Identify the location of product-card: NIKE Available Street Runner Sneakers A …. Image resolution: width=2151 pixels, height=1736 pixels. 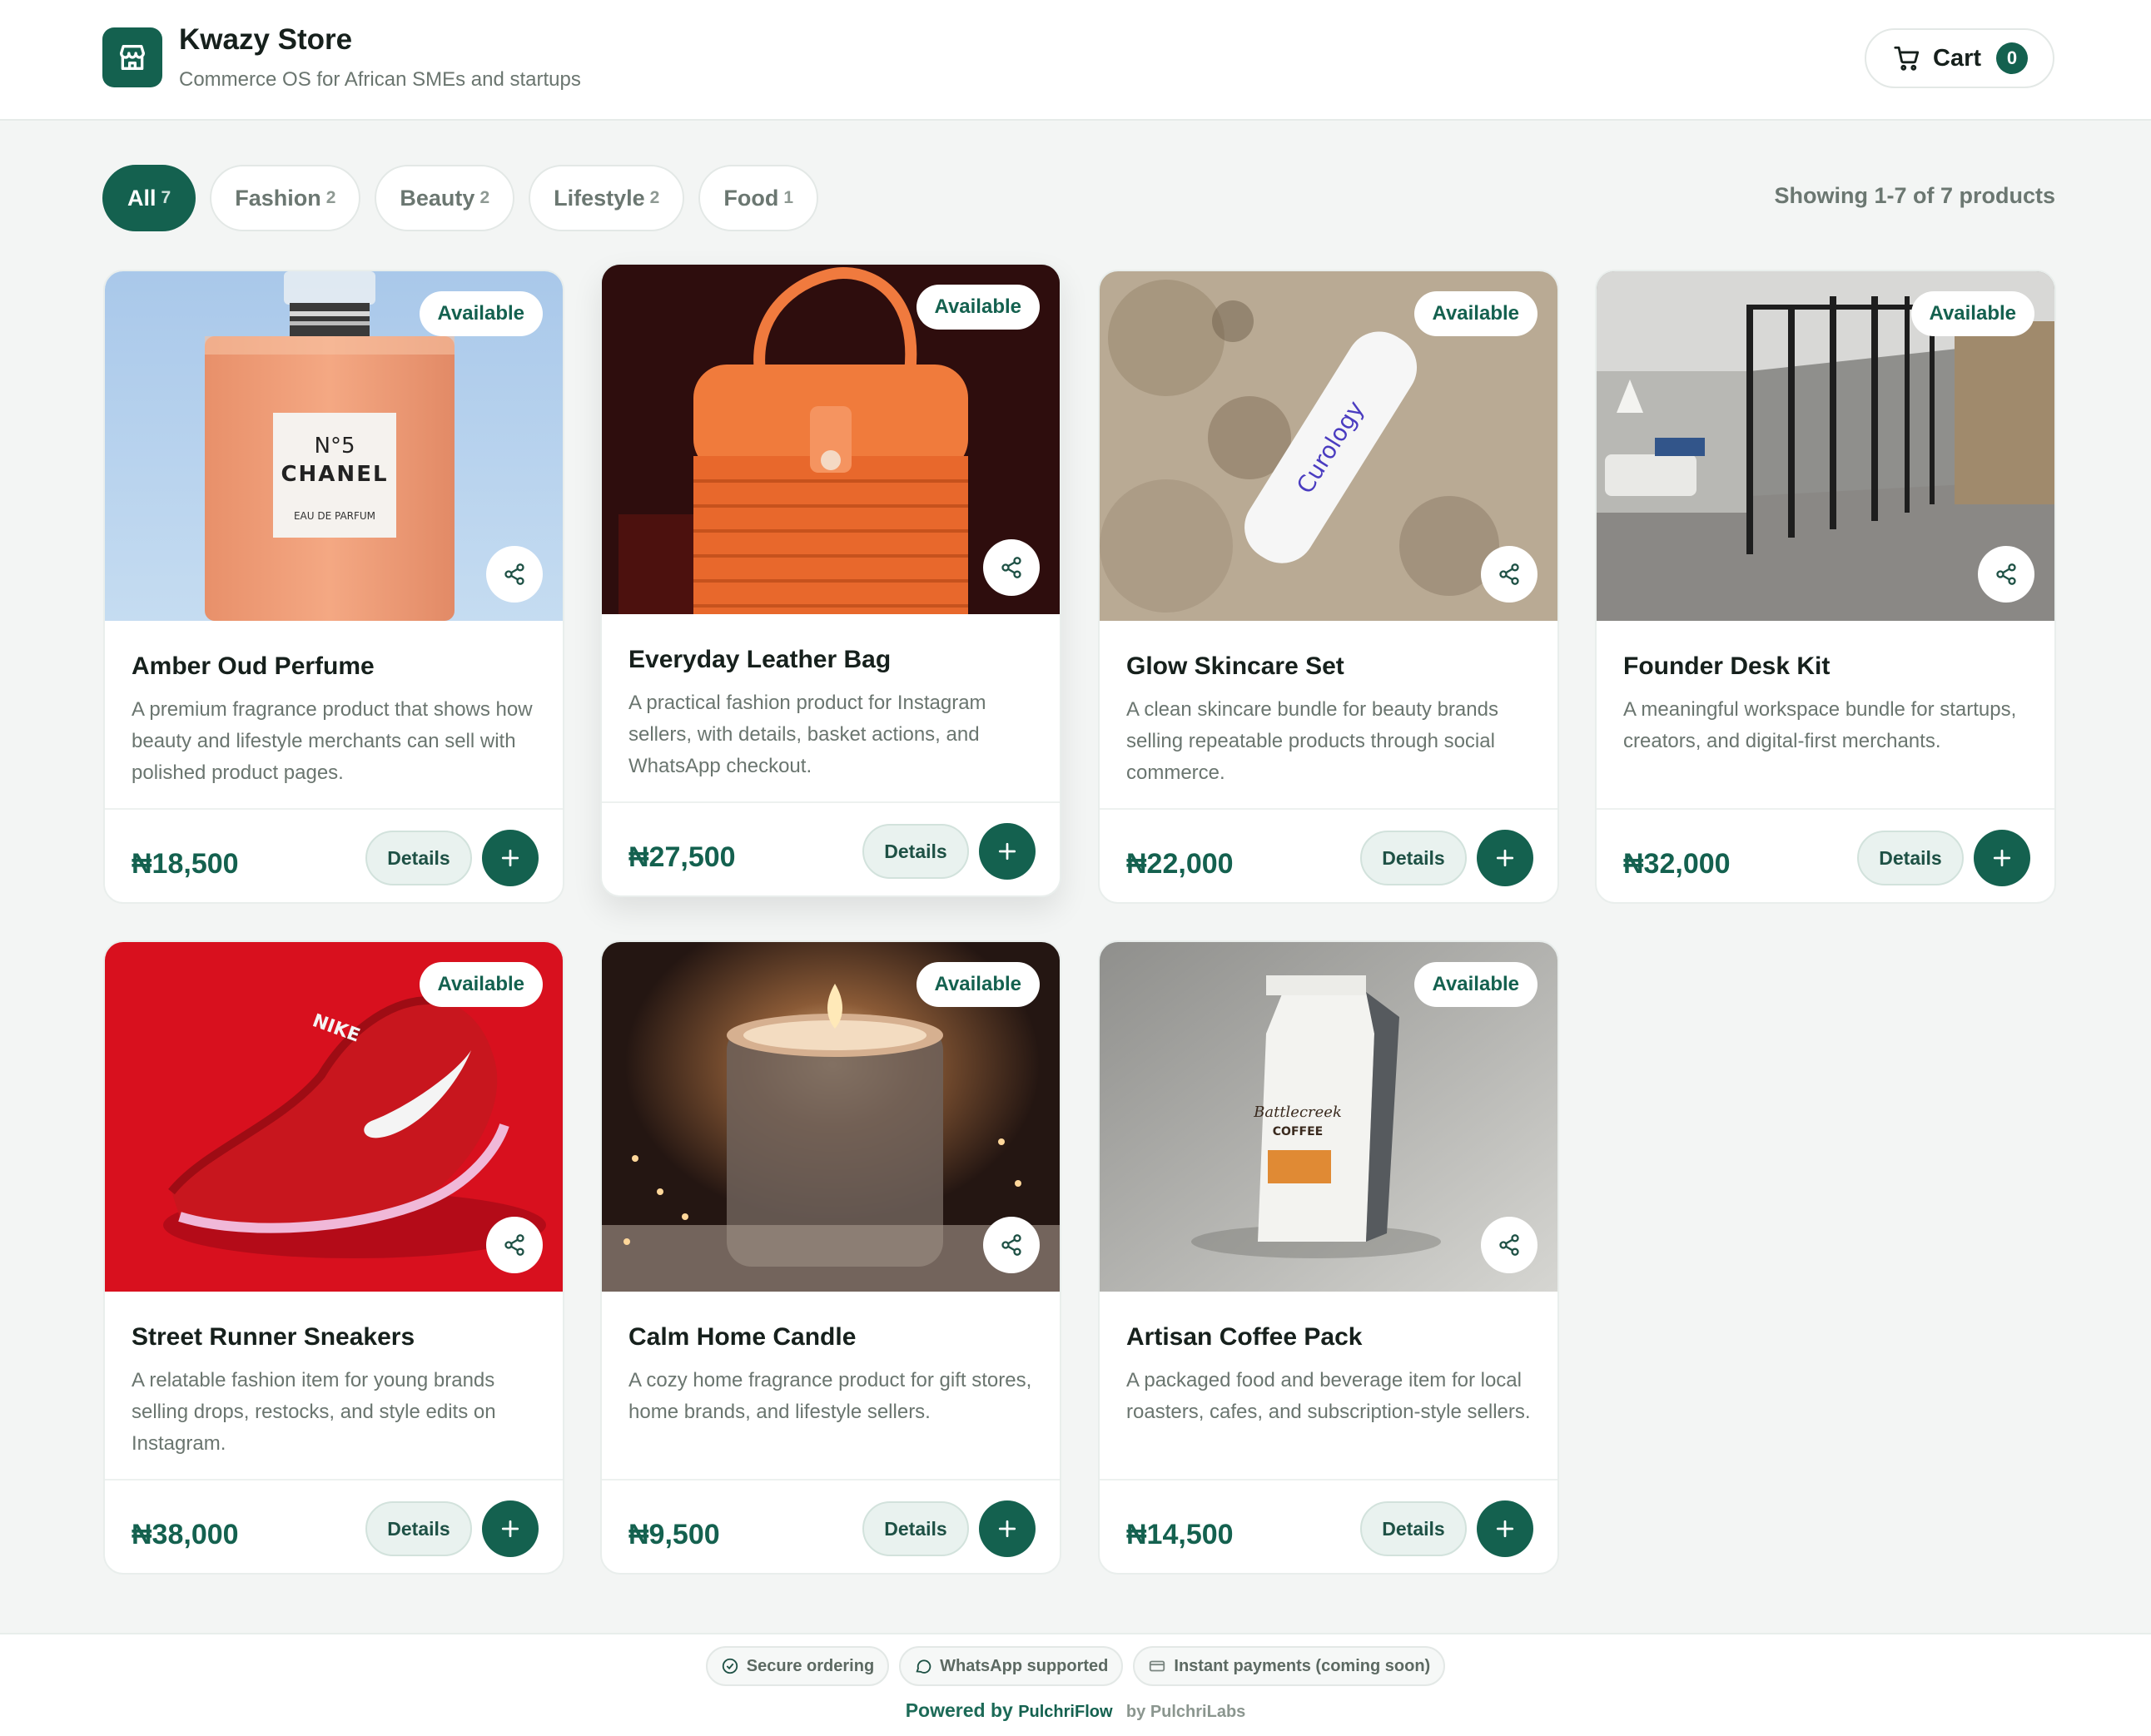
(334, 1257).